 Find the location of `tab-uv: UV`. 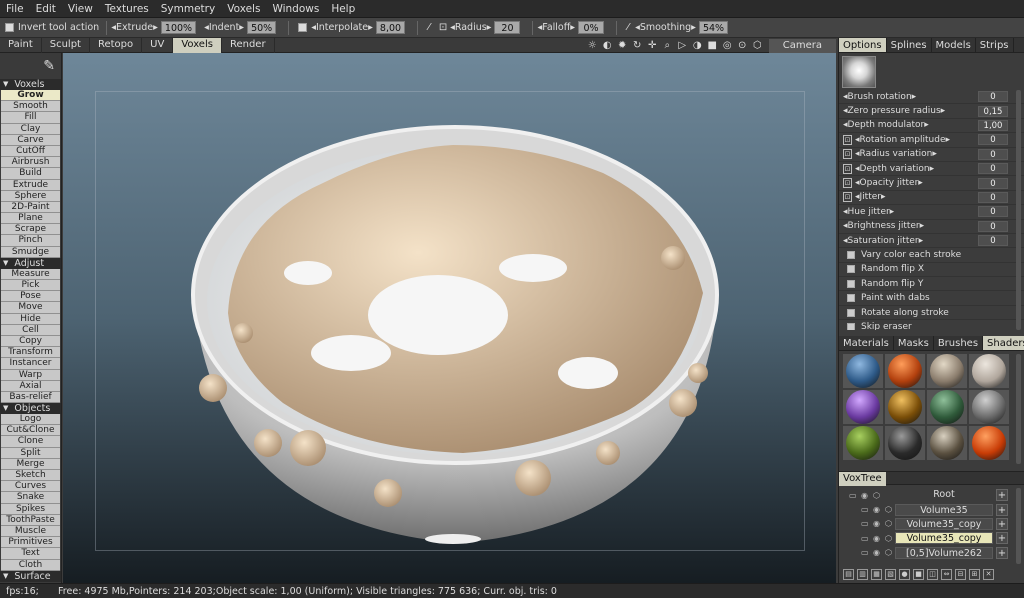

tab-uv: UV is located at coordinates (158, 45).